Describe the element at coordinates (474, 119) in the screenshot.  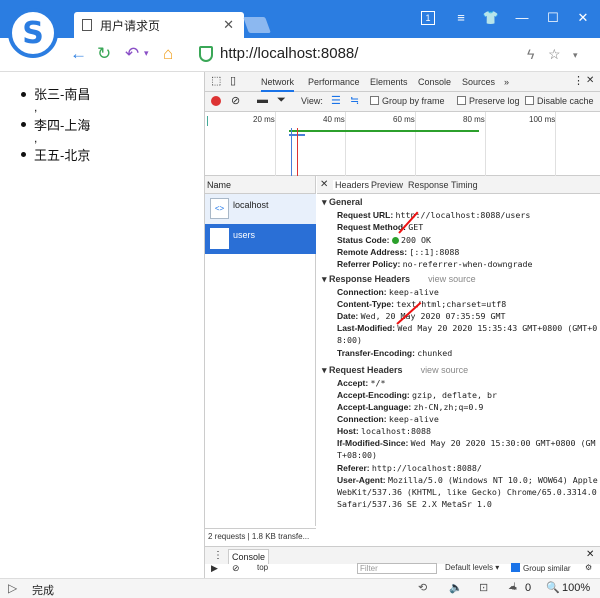
I see `timeline-tick: 80 ms` at that location.